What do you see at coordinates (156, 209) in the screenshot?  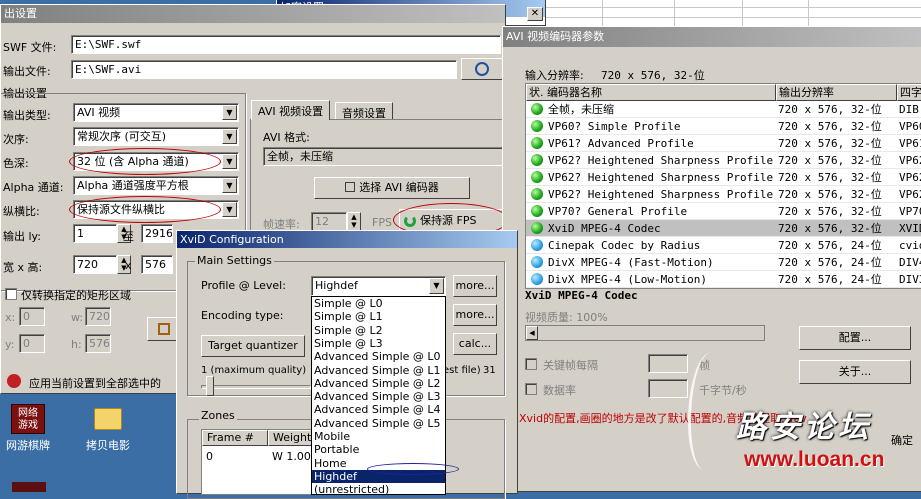 I see `ratio-select: 保持源文件纵横比 ▼` at bounding box center [156, 209].